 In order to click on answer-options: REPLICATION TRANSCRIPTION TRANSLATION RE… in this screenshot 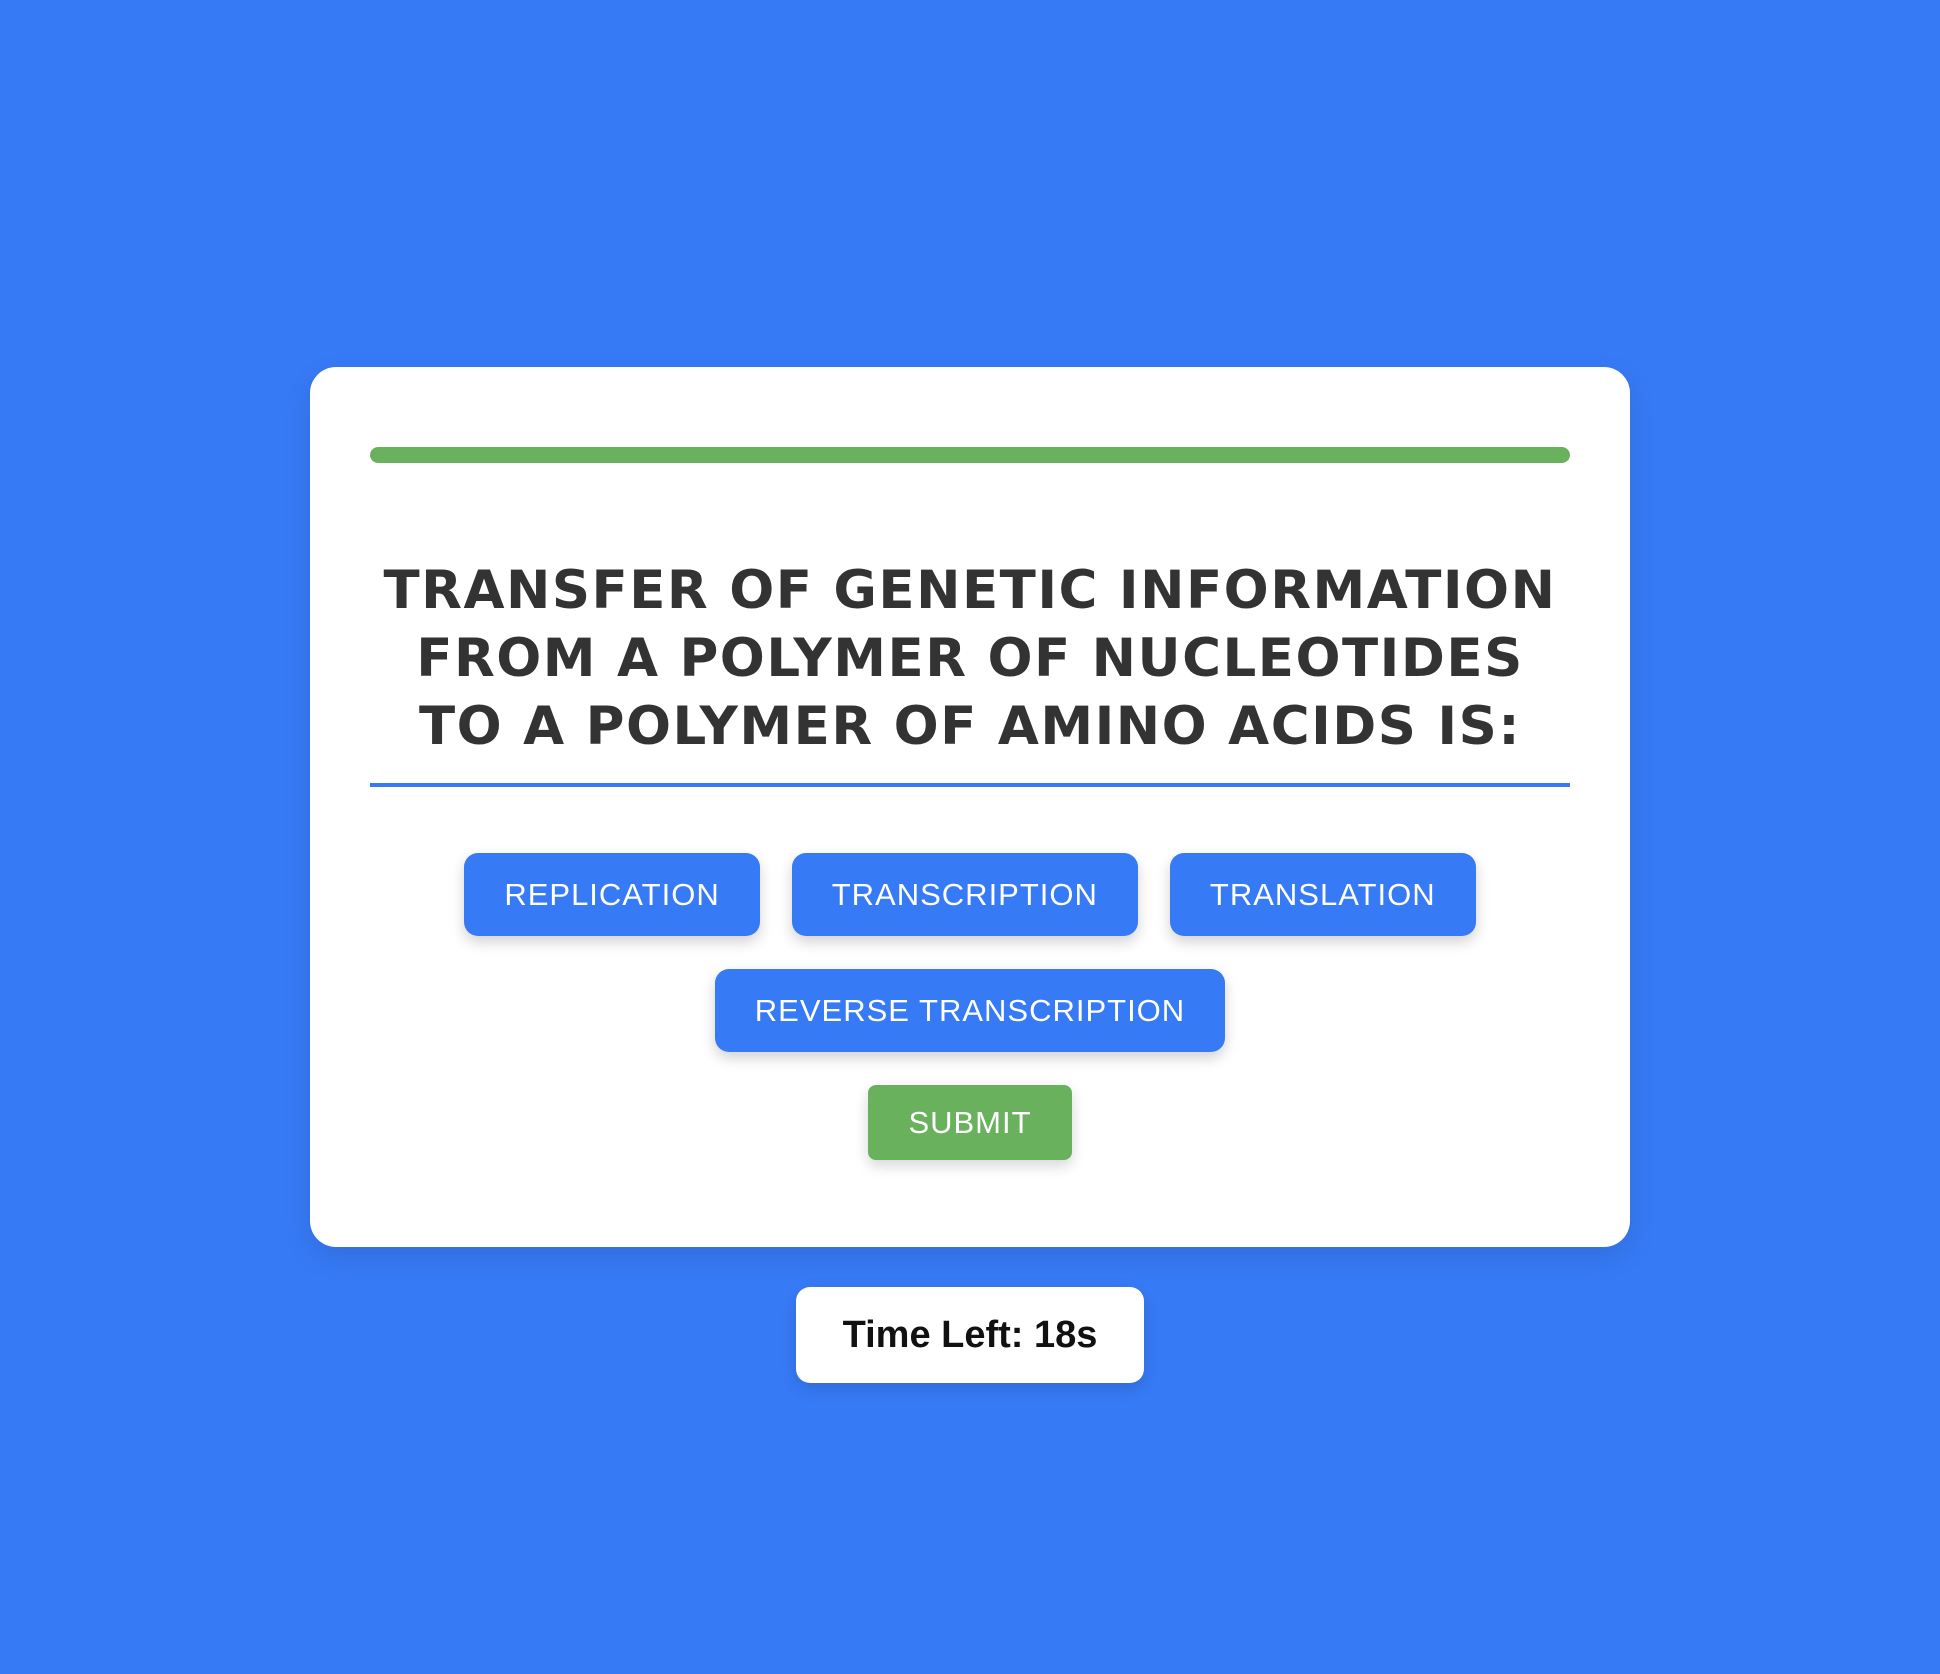, I will do `click(970, 952)`.